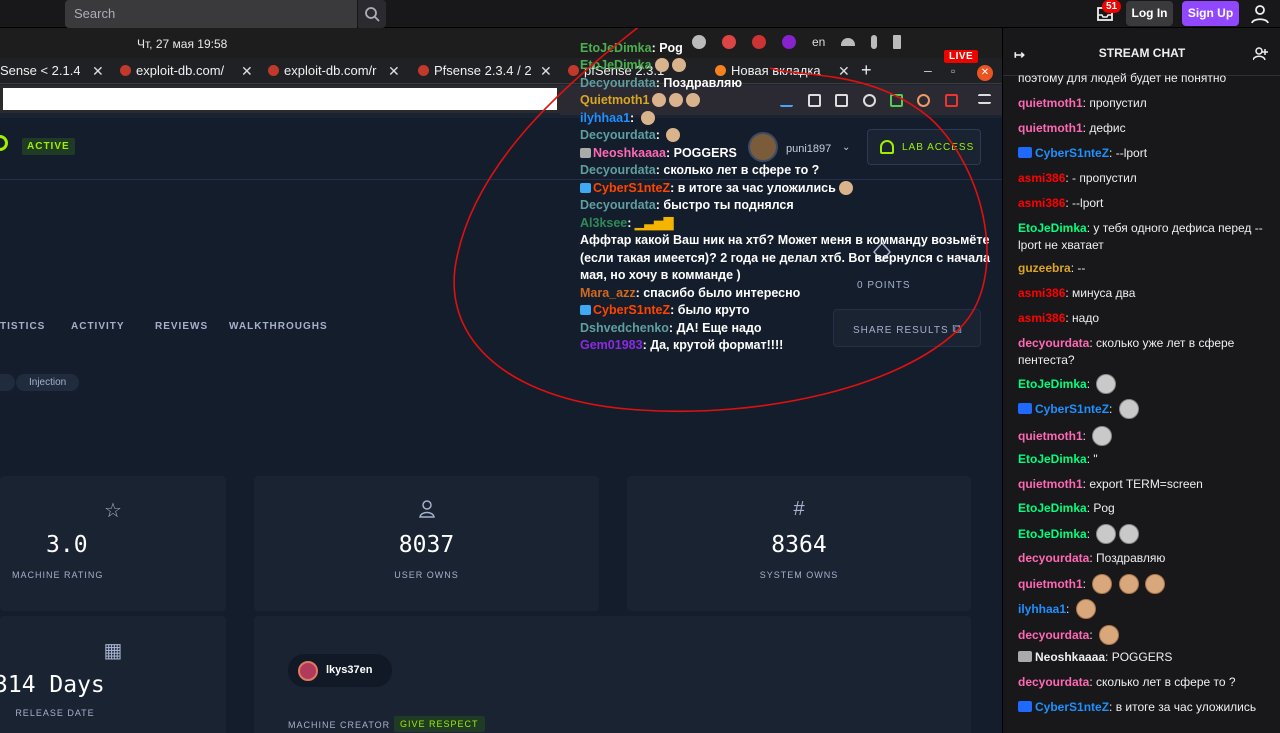 The width and height of the screenshot is (1280, 733). What do you see at coordinates (1081, 268) in the screenshot?
I see `chat-text: --` at bounding box center [1081, 268].